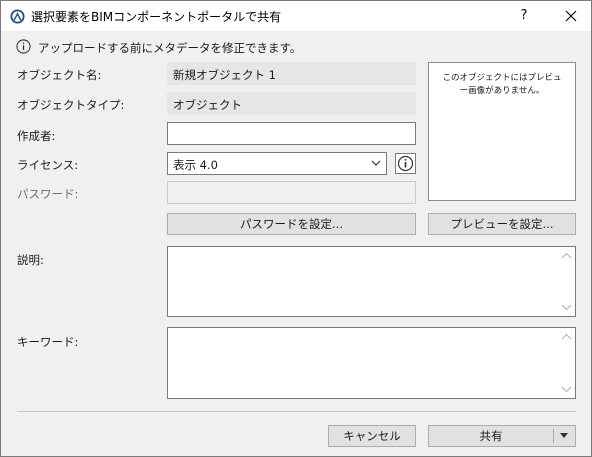  Describe the element at coordinates (291, 103) in the screenshot. I see `object-type-field: オブジェクト` at that location.